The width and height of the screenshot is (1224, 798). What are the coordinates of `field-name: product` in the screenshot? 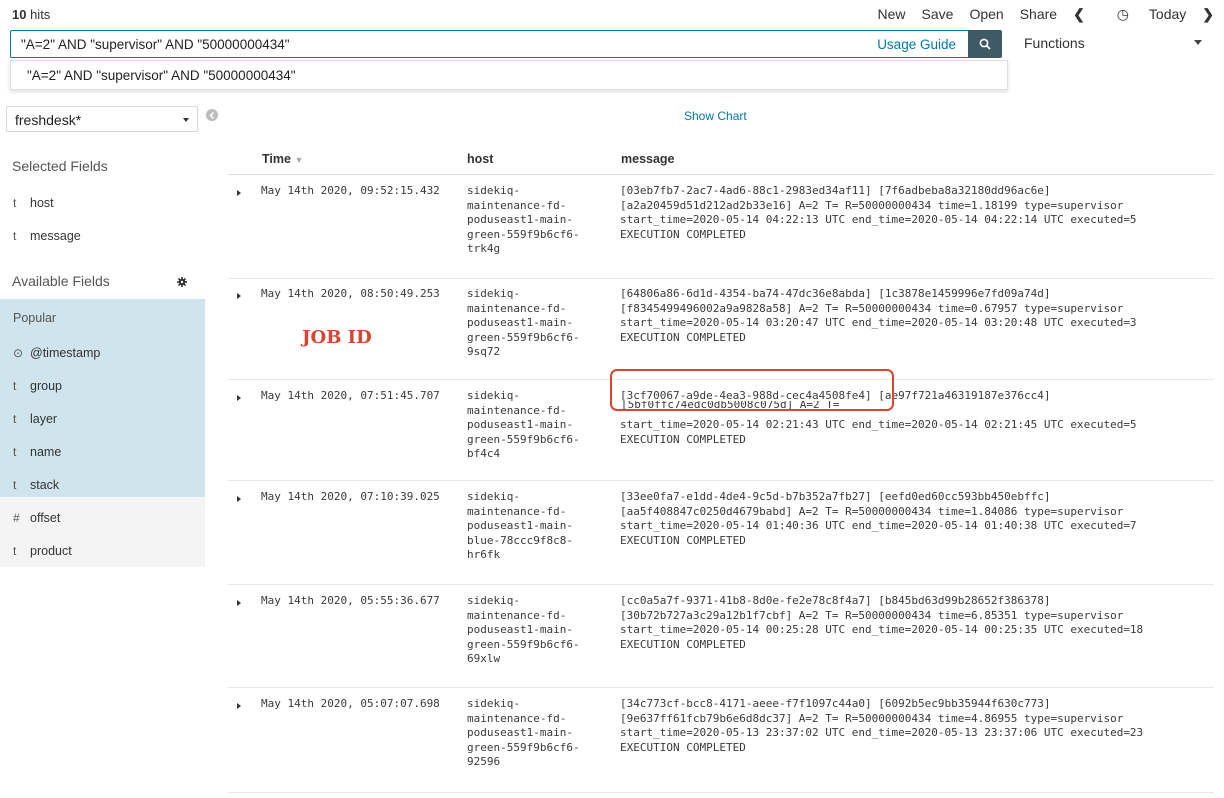 It's located at (51, 550).